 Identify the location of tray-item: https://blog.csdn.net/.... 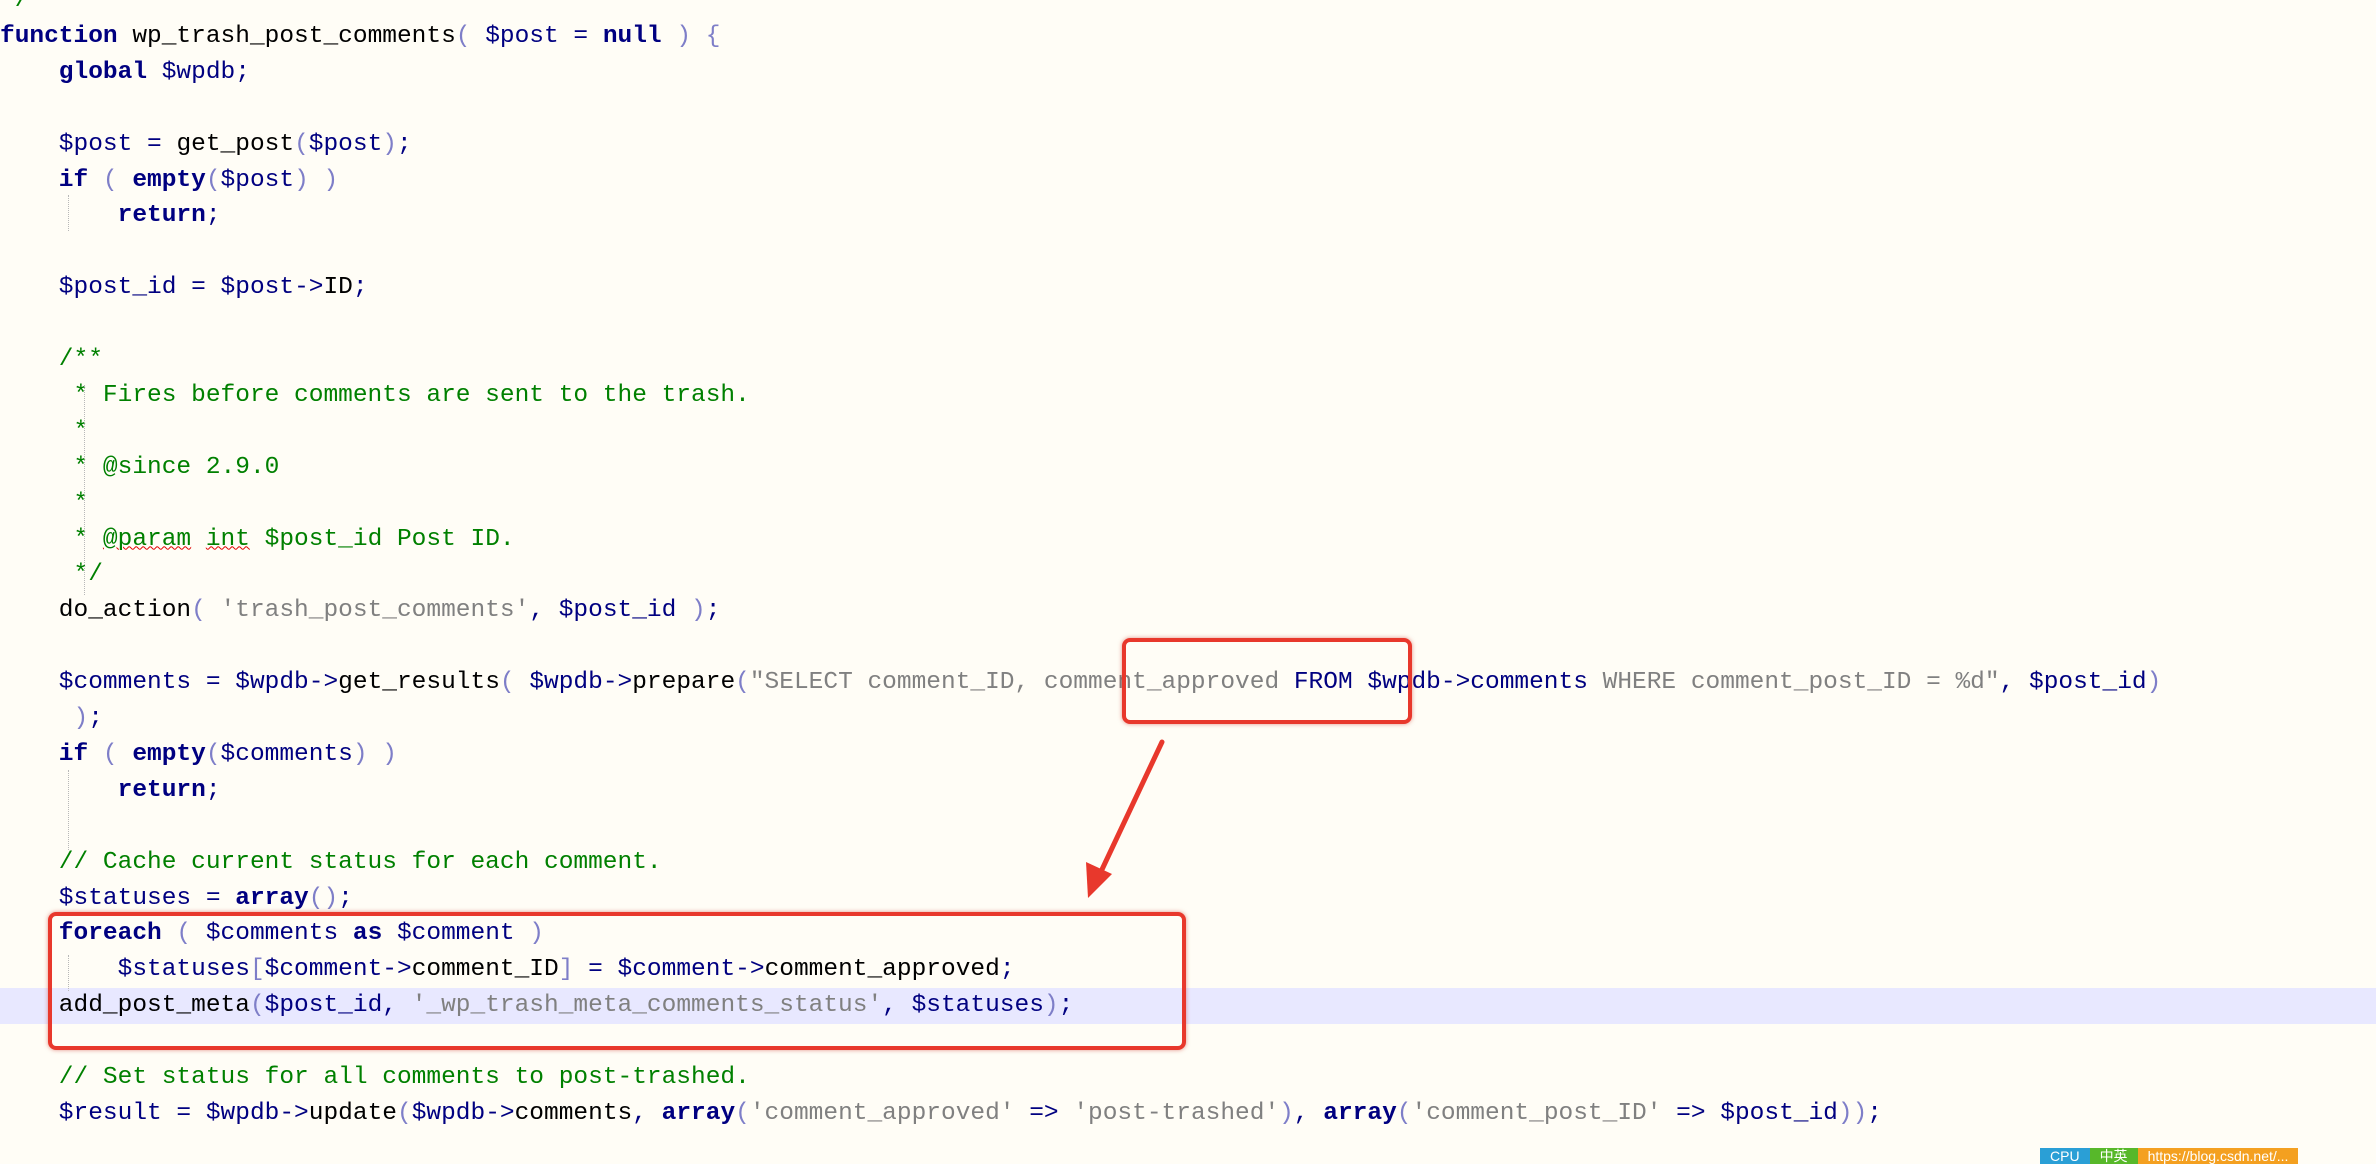
(2218, 1156).